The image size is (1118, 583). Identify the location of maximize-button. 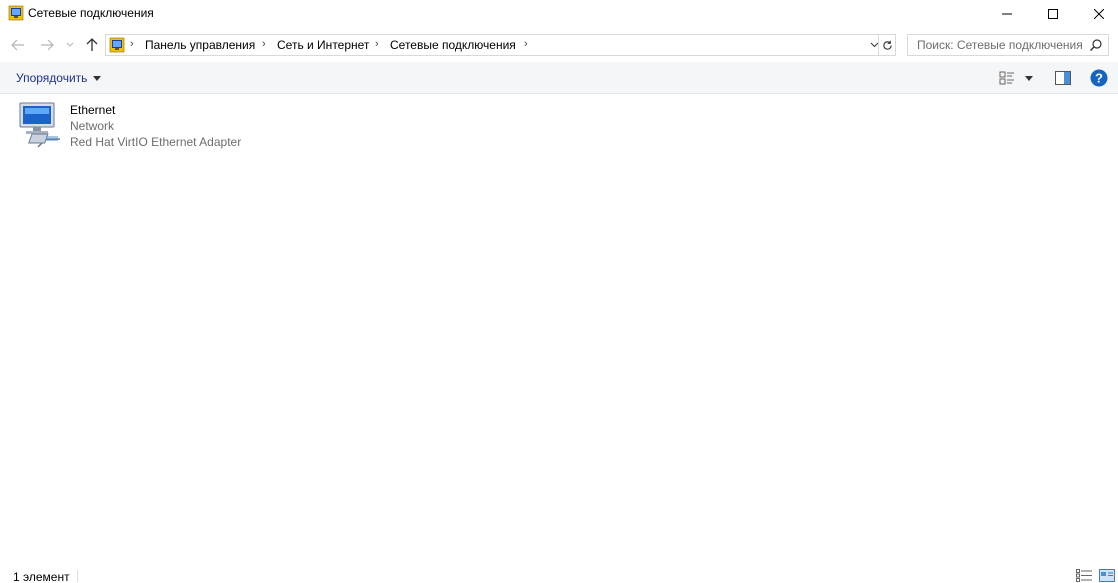
(1053, 14).